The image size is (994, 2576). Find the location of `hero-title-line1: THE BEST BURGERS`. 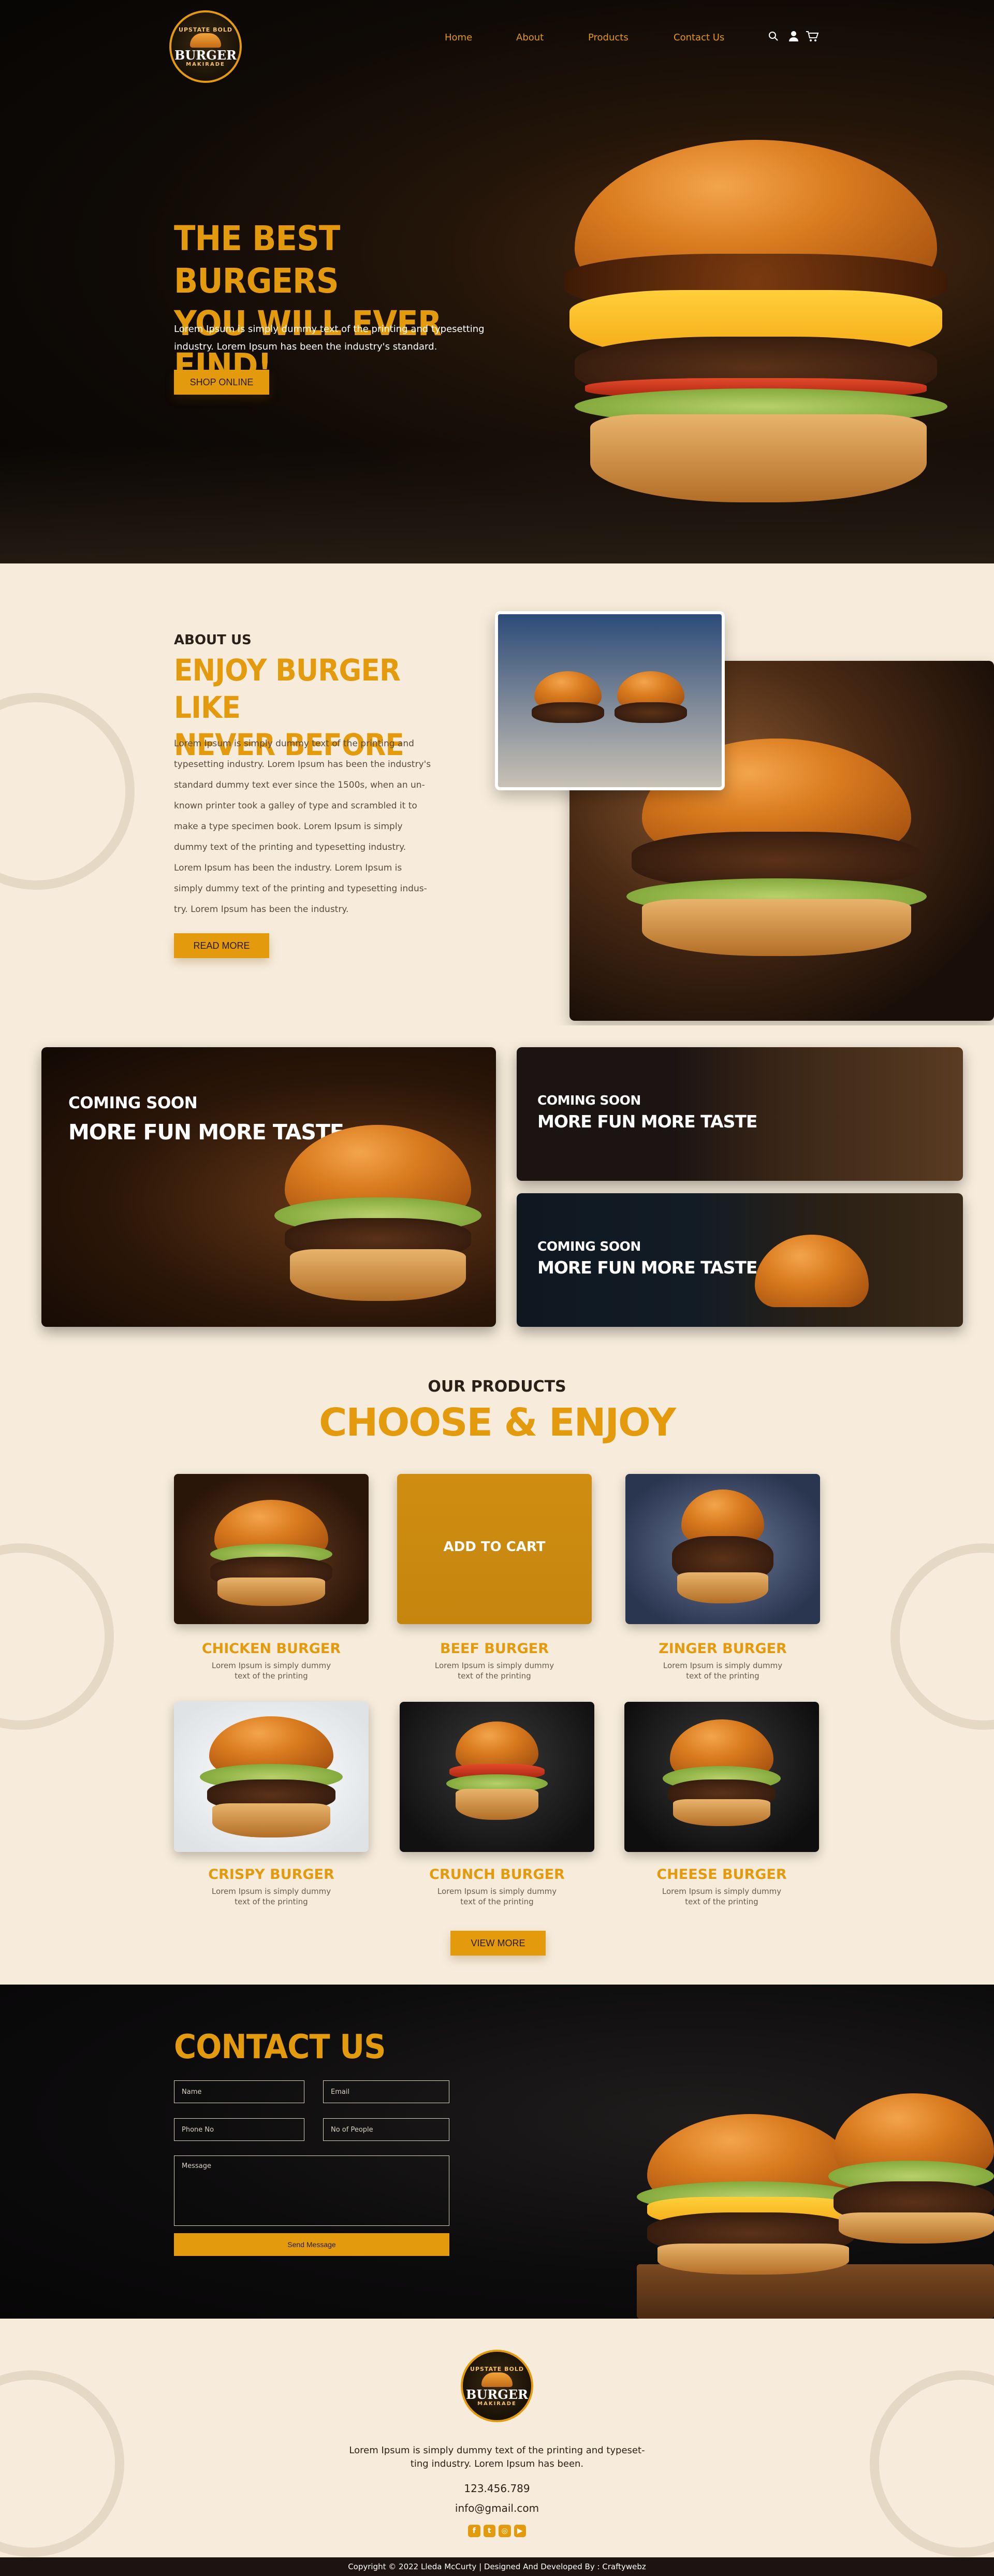

hero-title-line1: THE BEST BURGERS is located at coordinates (257, 260).